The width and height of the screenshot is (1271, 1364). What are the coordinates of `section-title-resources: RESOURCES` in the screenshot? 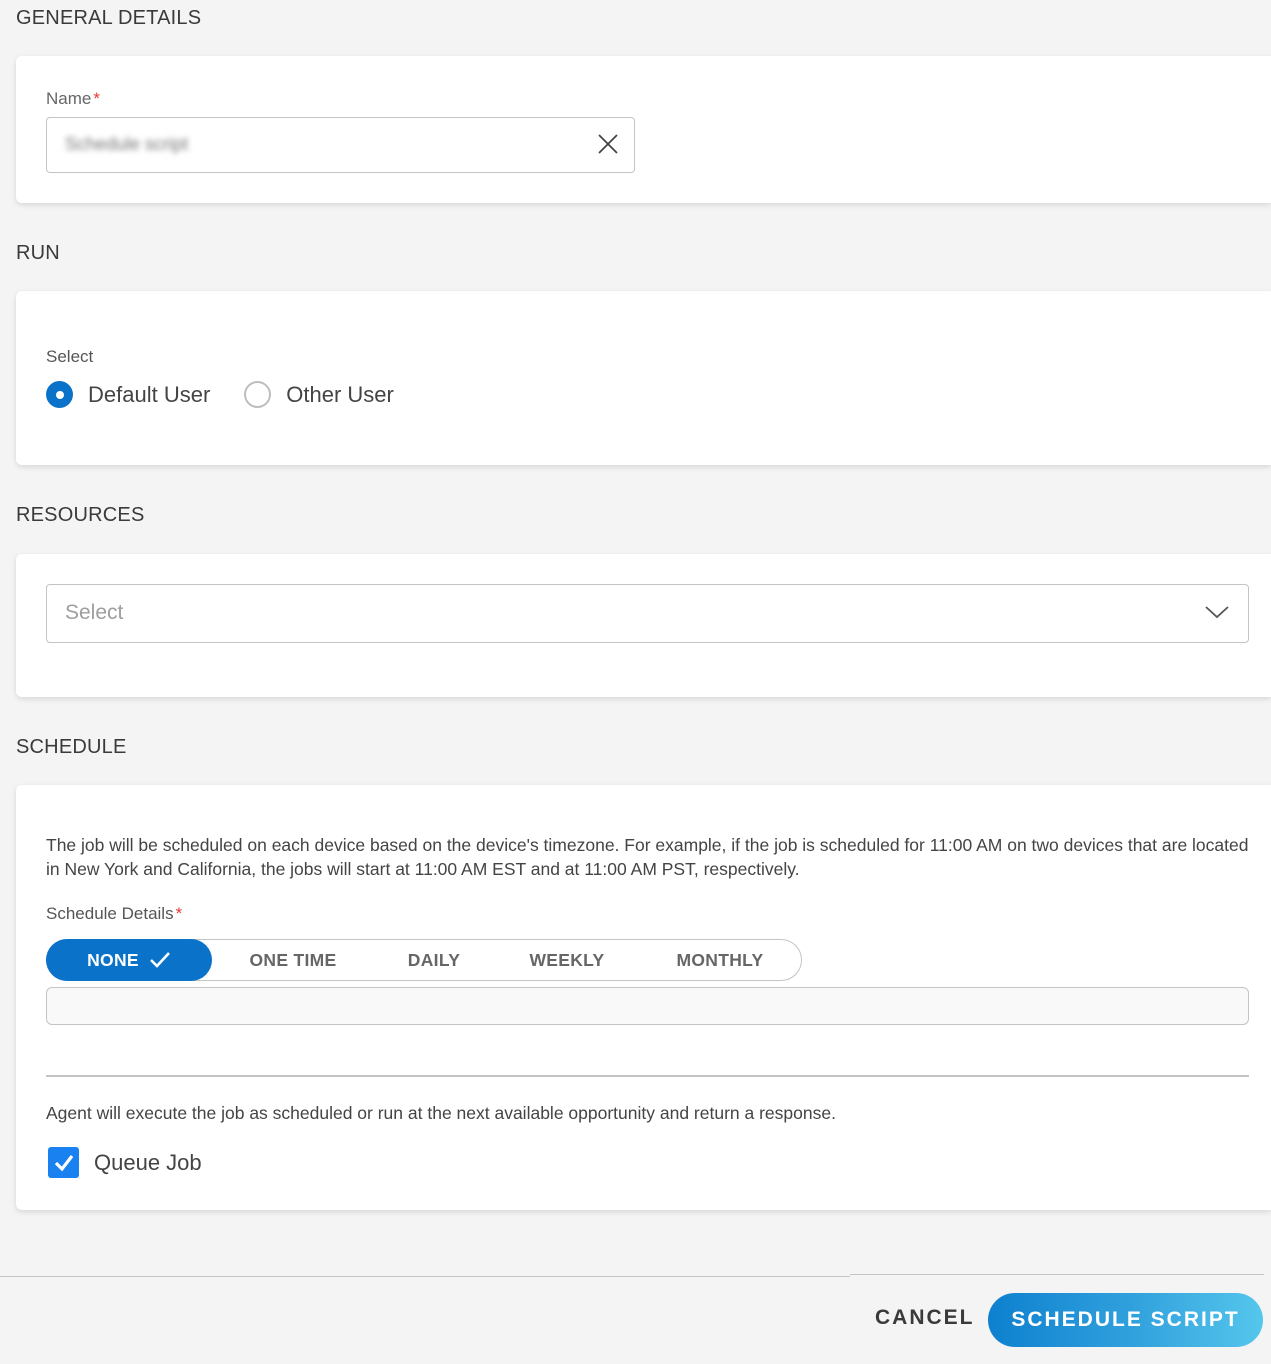 It's located at (80, 515).